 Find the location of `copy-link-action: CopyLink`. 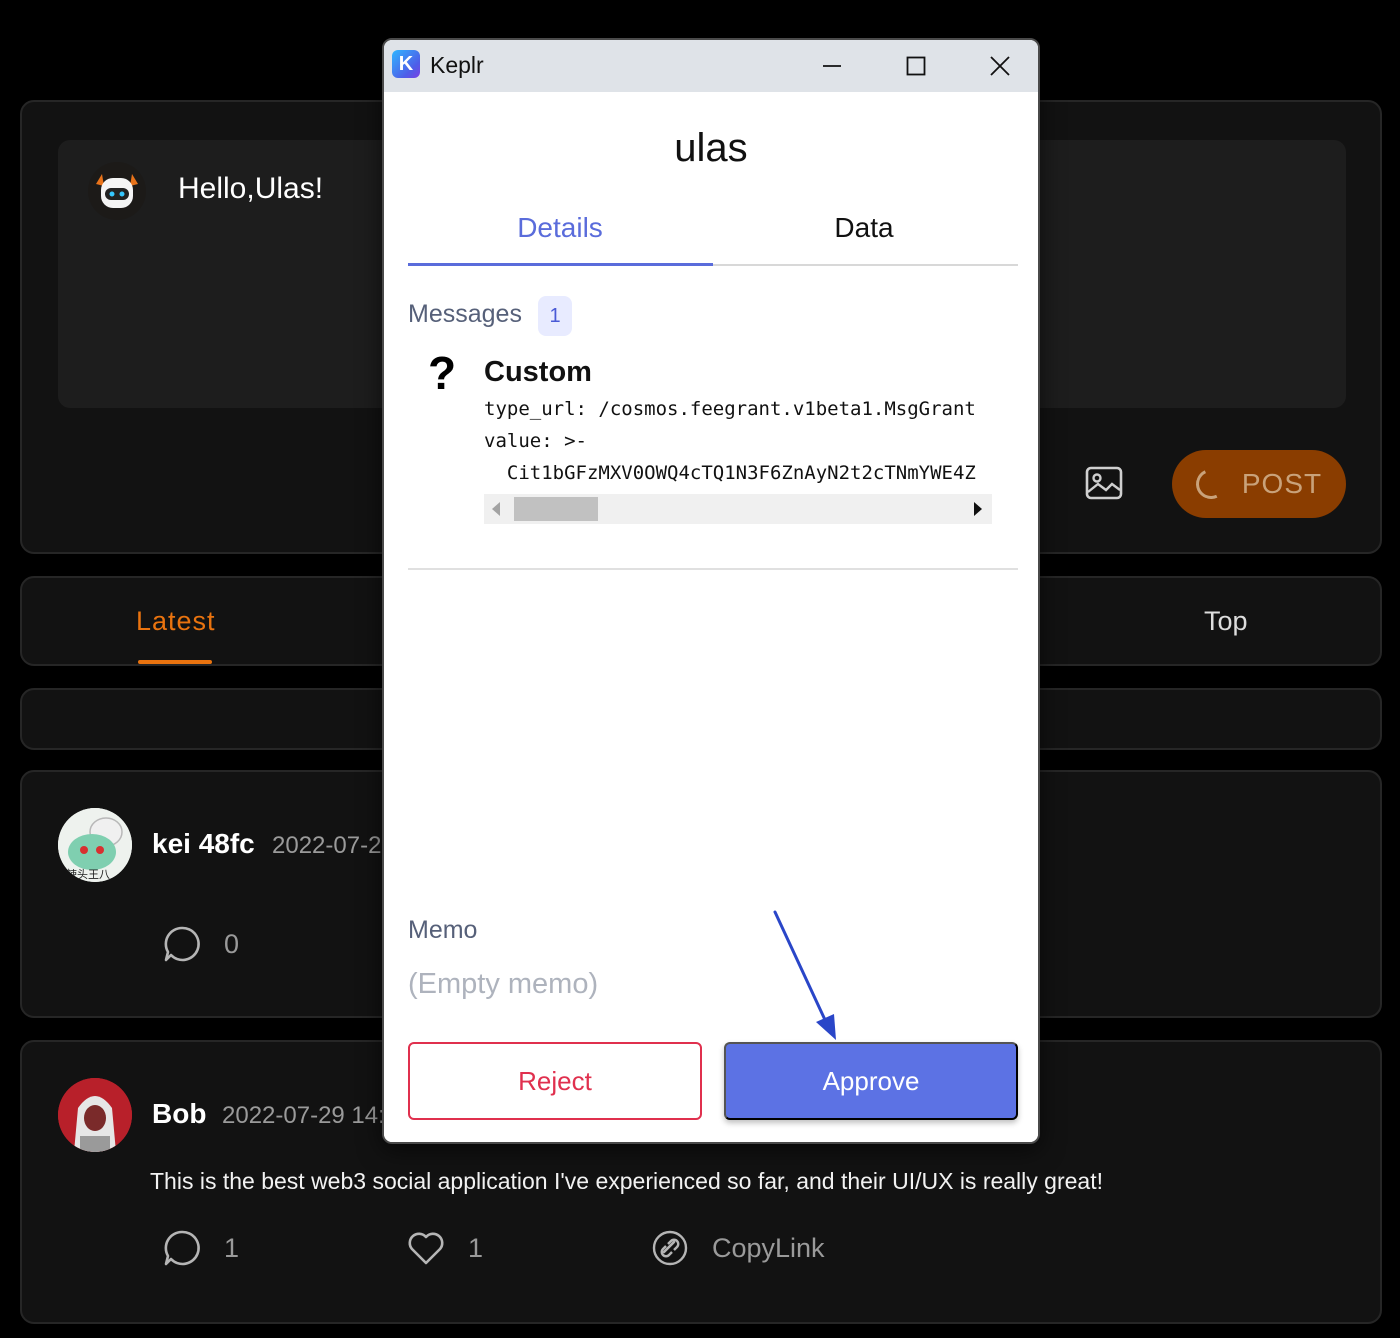

copy-link-action: CopyLink is located at coordinates (737, 1248).